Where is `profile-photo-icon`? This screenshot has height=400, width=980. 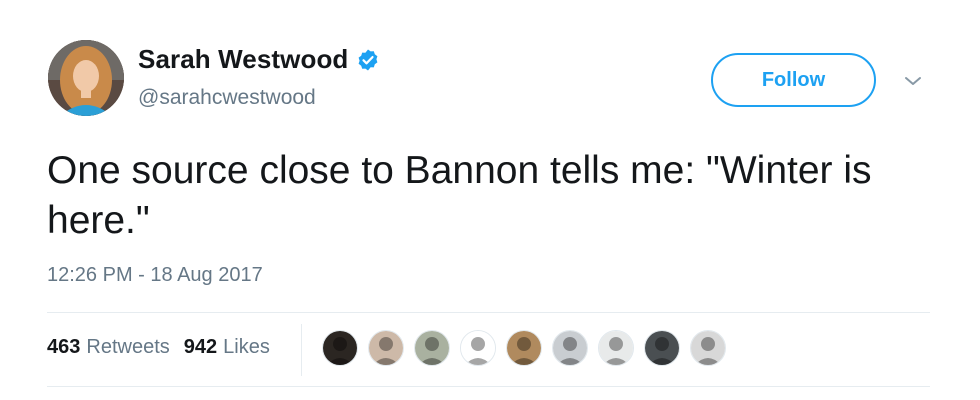 profile-photo-icon is located at coordinates (86, 78).